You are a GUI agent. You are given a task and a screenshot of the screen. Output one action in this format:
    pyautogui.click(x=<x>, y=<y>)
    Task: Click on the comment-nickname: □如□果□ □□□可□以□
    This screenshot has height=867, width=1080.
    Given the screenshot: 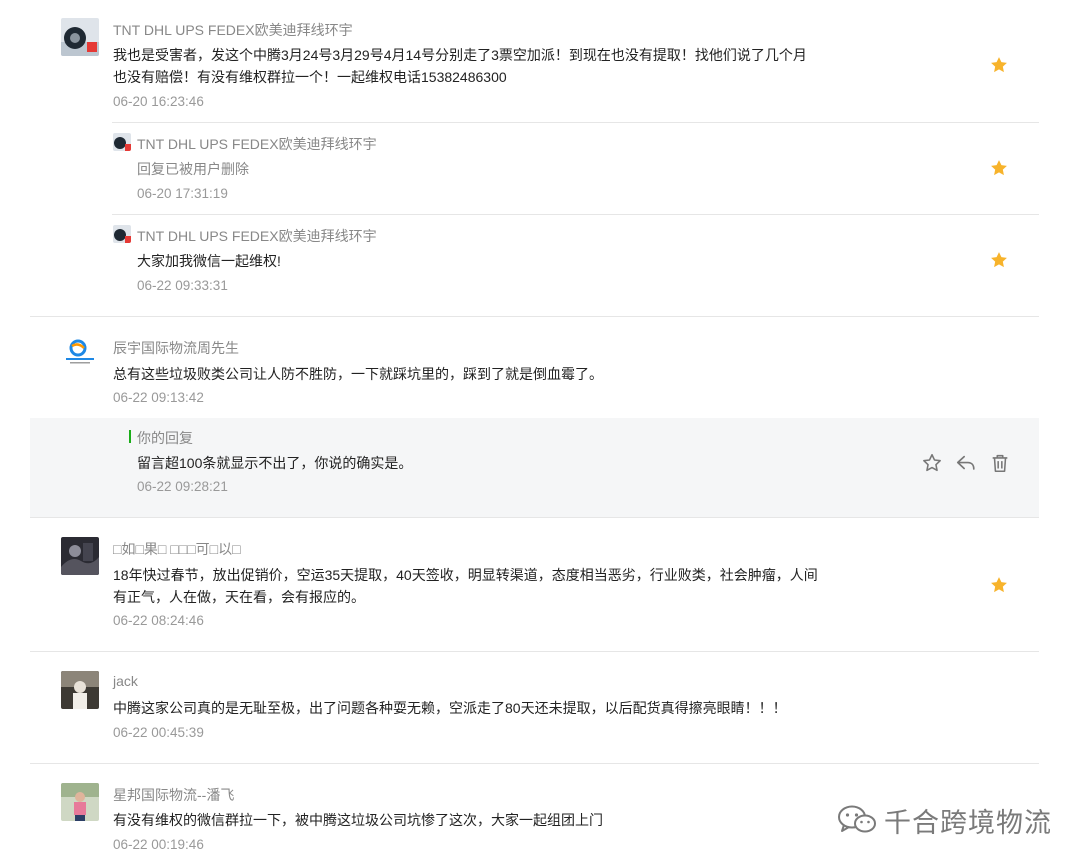 What is the action you would take?
    pyautogui.click(x=177, y=549)
    